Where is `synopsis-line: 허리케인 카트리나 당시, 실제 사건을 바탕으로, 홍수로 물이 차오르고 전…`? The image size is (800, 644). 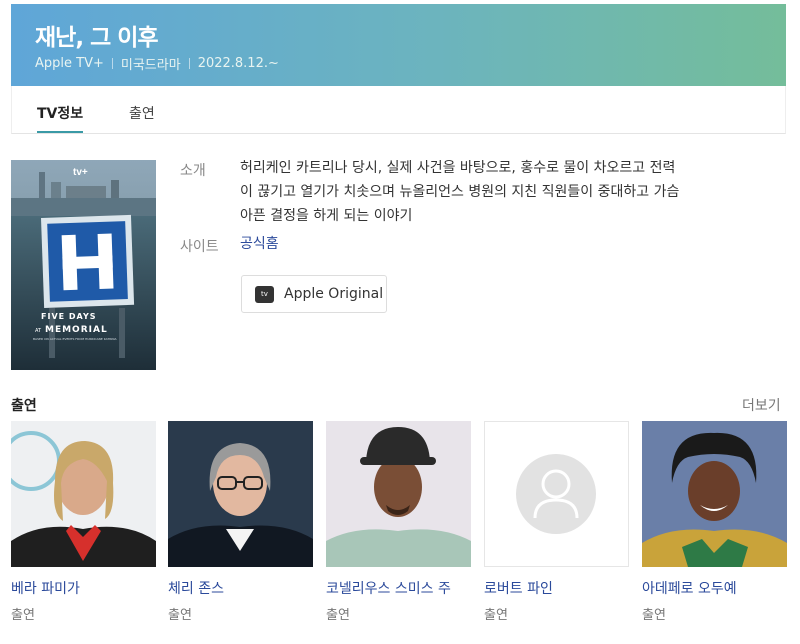
synopsis-line: 허리케인 카트리나 당시, 실제 사건을 바탕으로, 홍수로 물이 차오르고 전… is located at coordinates (458, 168).